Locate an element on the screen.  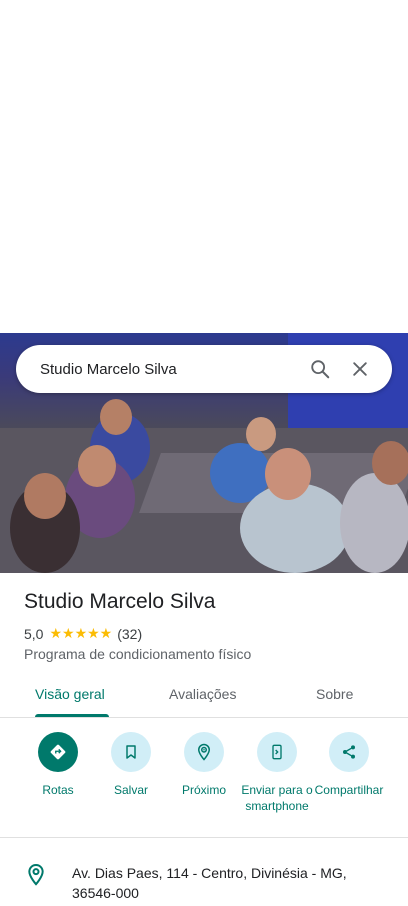
share-button: Compartilhar is located at coordinates (349, 765).